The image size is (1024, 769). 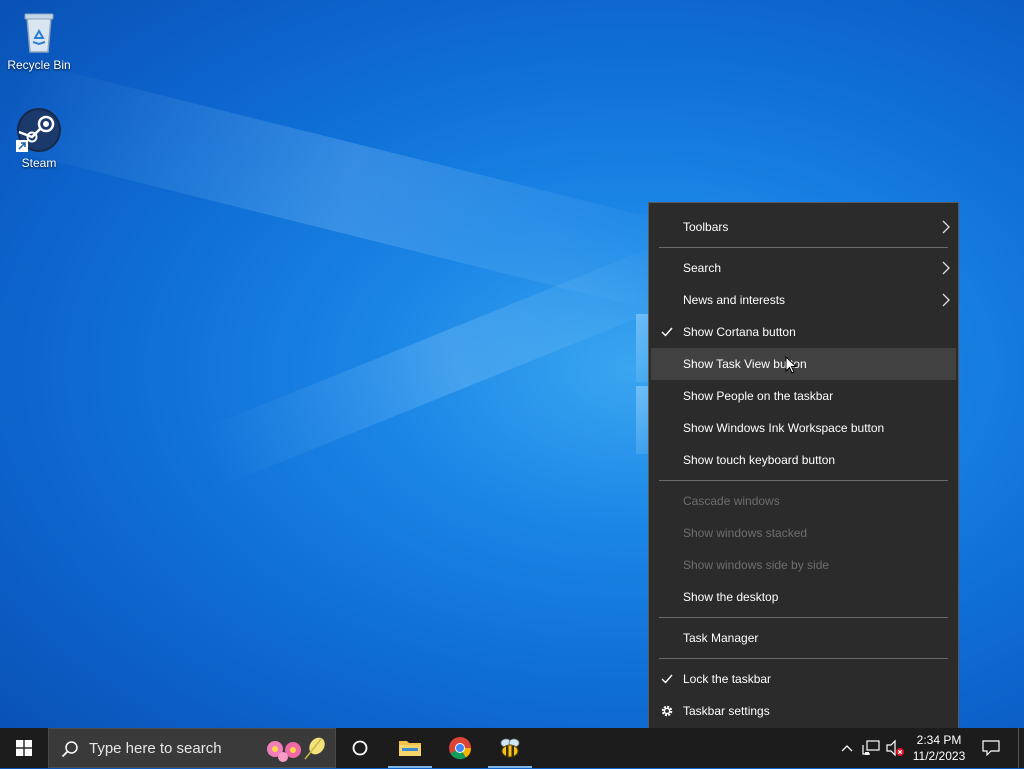 What do you see at coordinates (731, 501) in the screenshot?
I see `menu-item-label: Cascade windows` at bounding box center [731, 501].